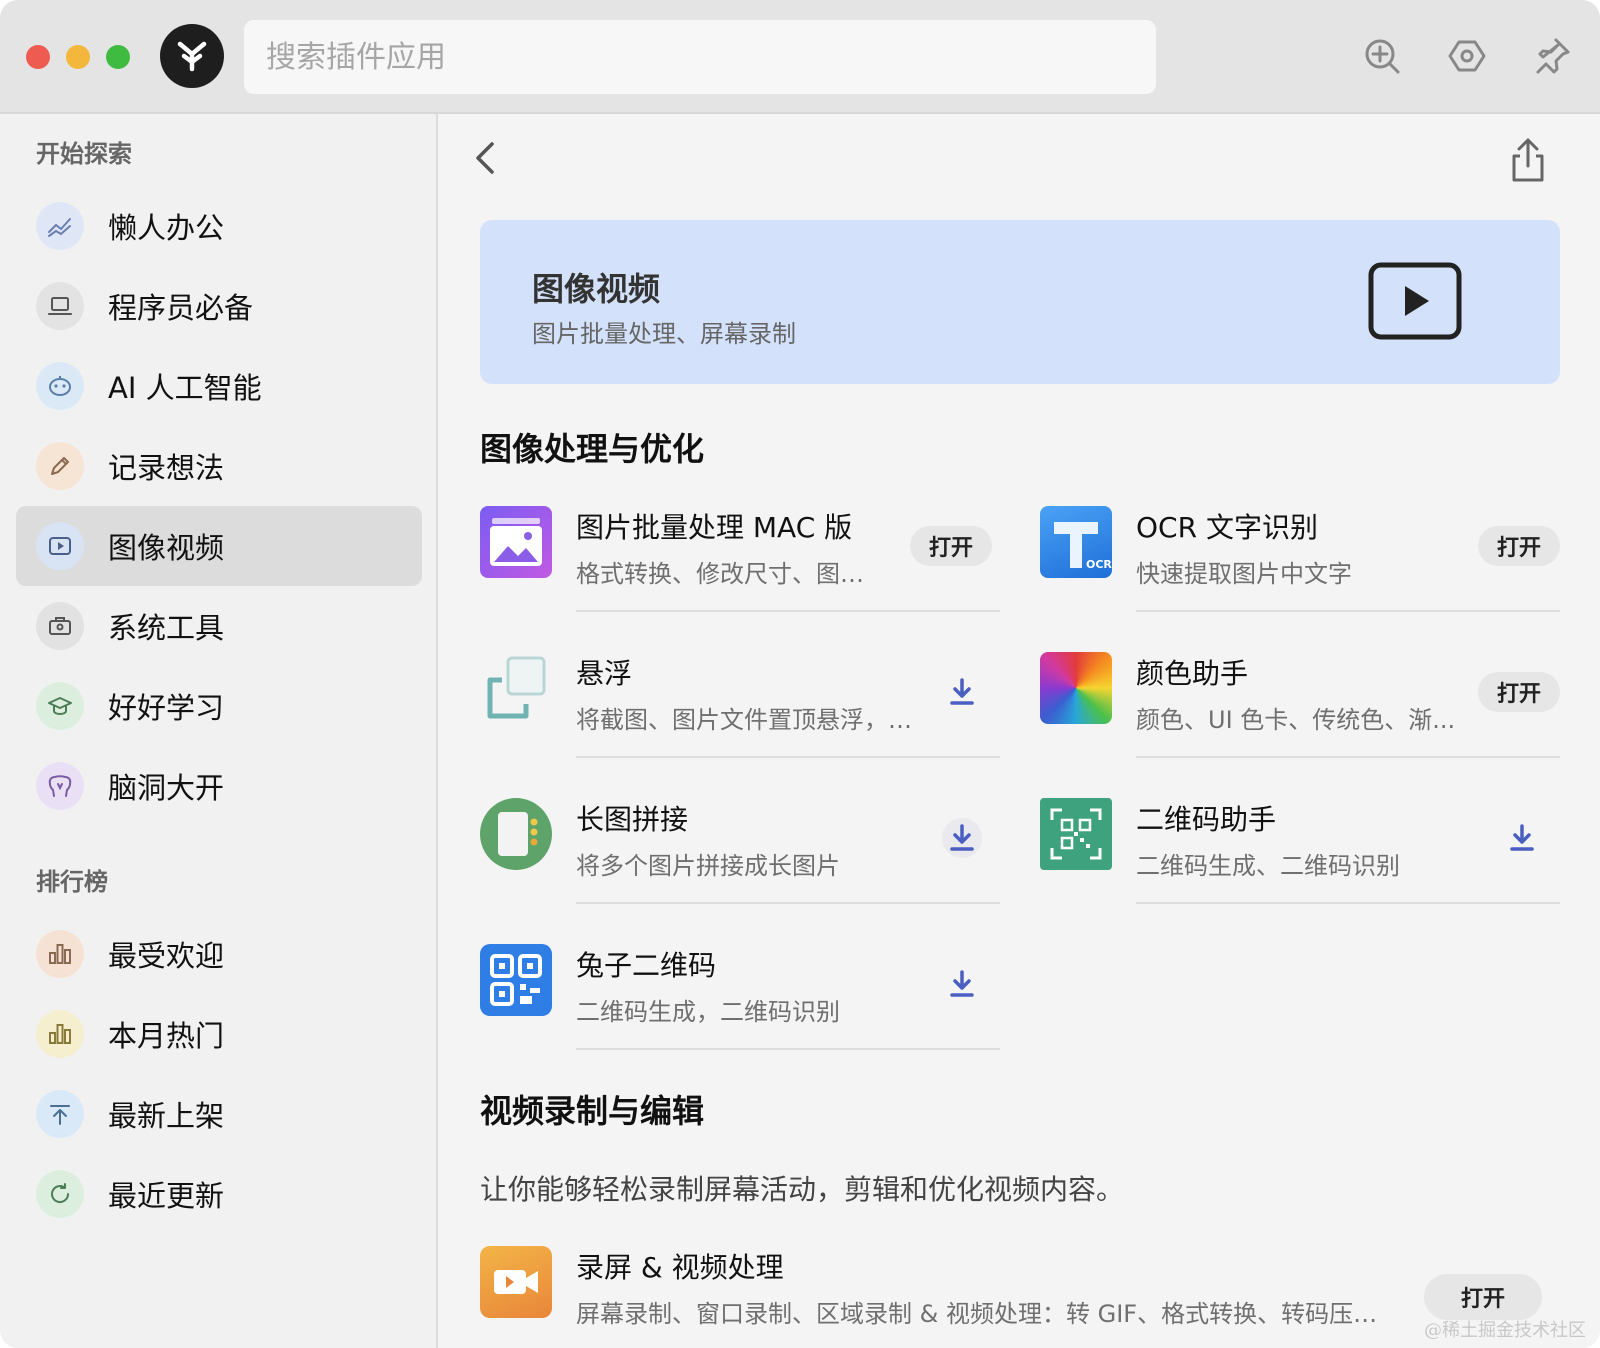 This screenshot has height=1348, width=1600. Describe the element at coordinates (1206, 819) in the screenshot. I see `plugin-name: 二维码助手` at that location.